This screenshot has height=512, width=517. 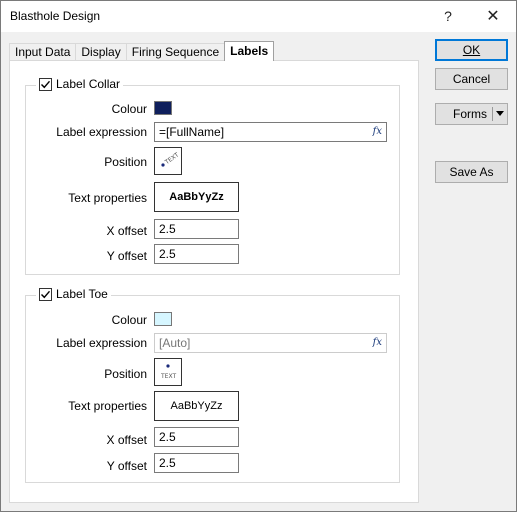 I want to click on toe-expression-placeholder: [Auto], so click(x=175, y=343).